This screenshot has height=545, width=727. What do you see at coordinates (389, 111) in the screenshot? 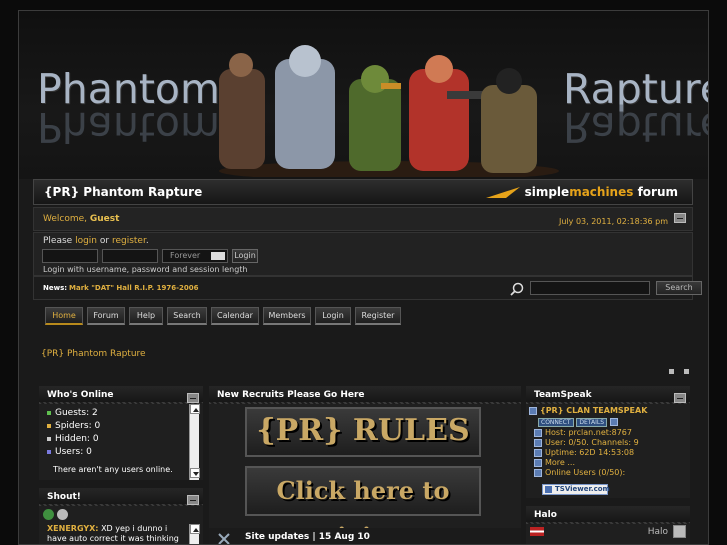
I see `soldiers-artwork` at bounding box center [389, 111].